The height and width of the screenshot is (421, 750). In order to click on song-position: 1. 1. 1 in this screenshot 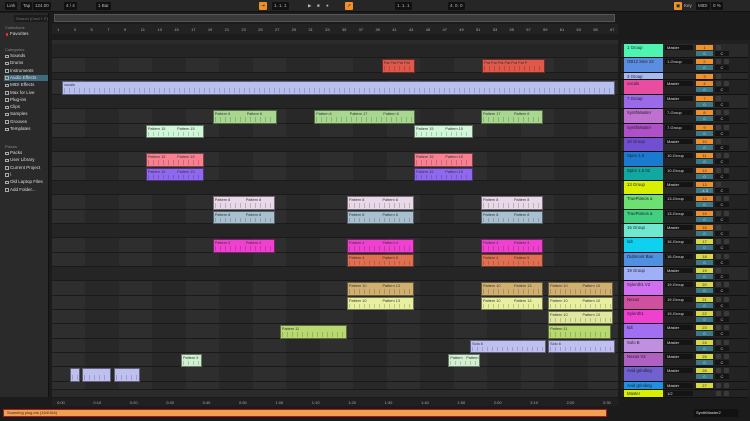, I will do `click(280, 6)`.